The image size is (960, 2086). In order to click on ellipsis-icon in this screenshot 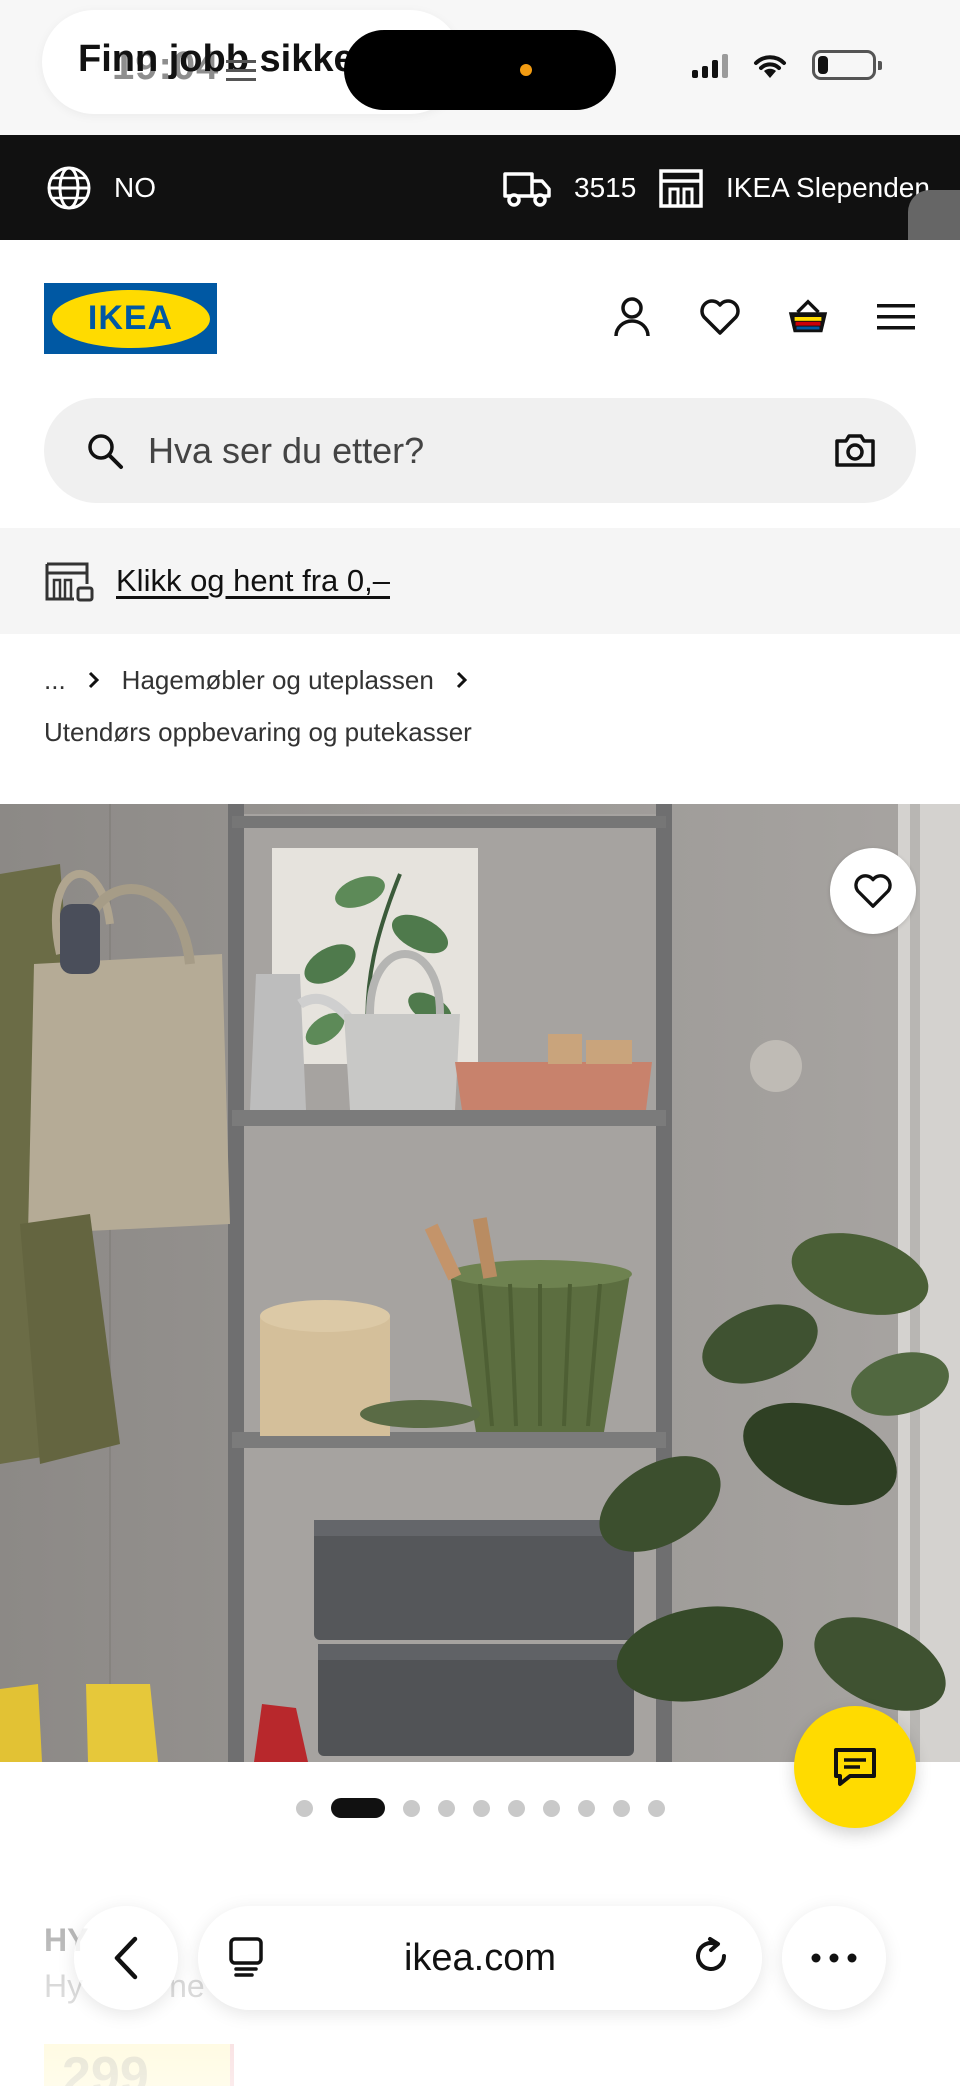, I will do `click(834, 1958)`.